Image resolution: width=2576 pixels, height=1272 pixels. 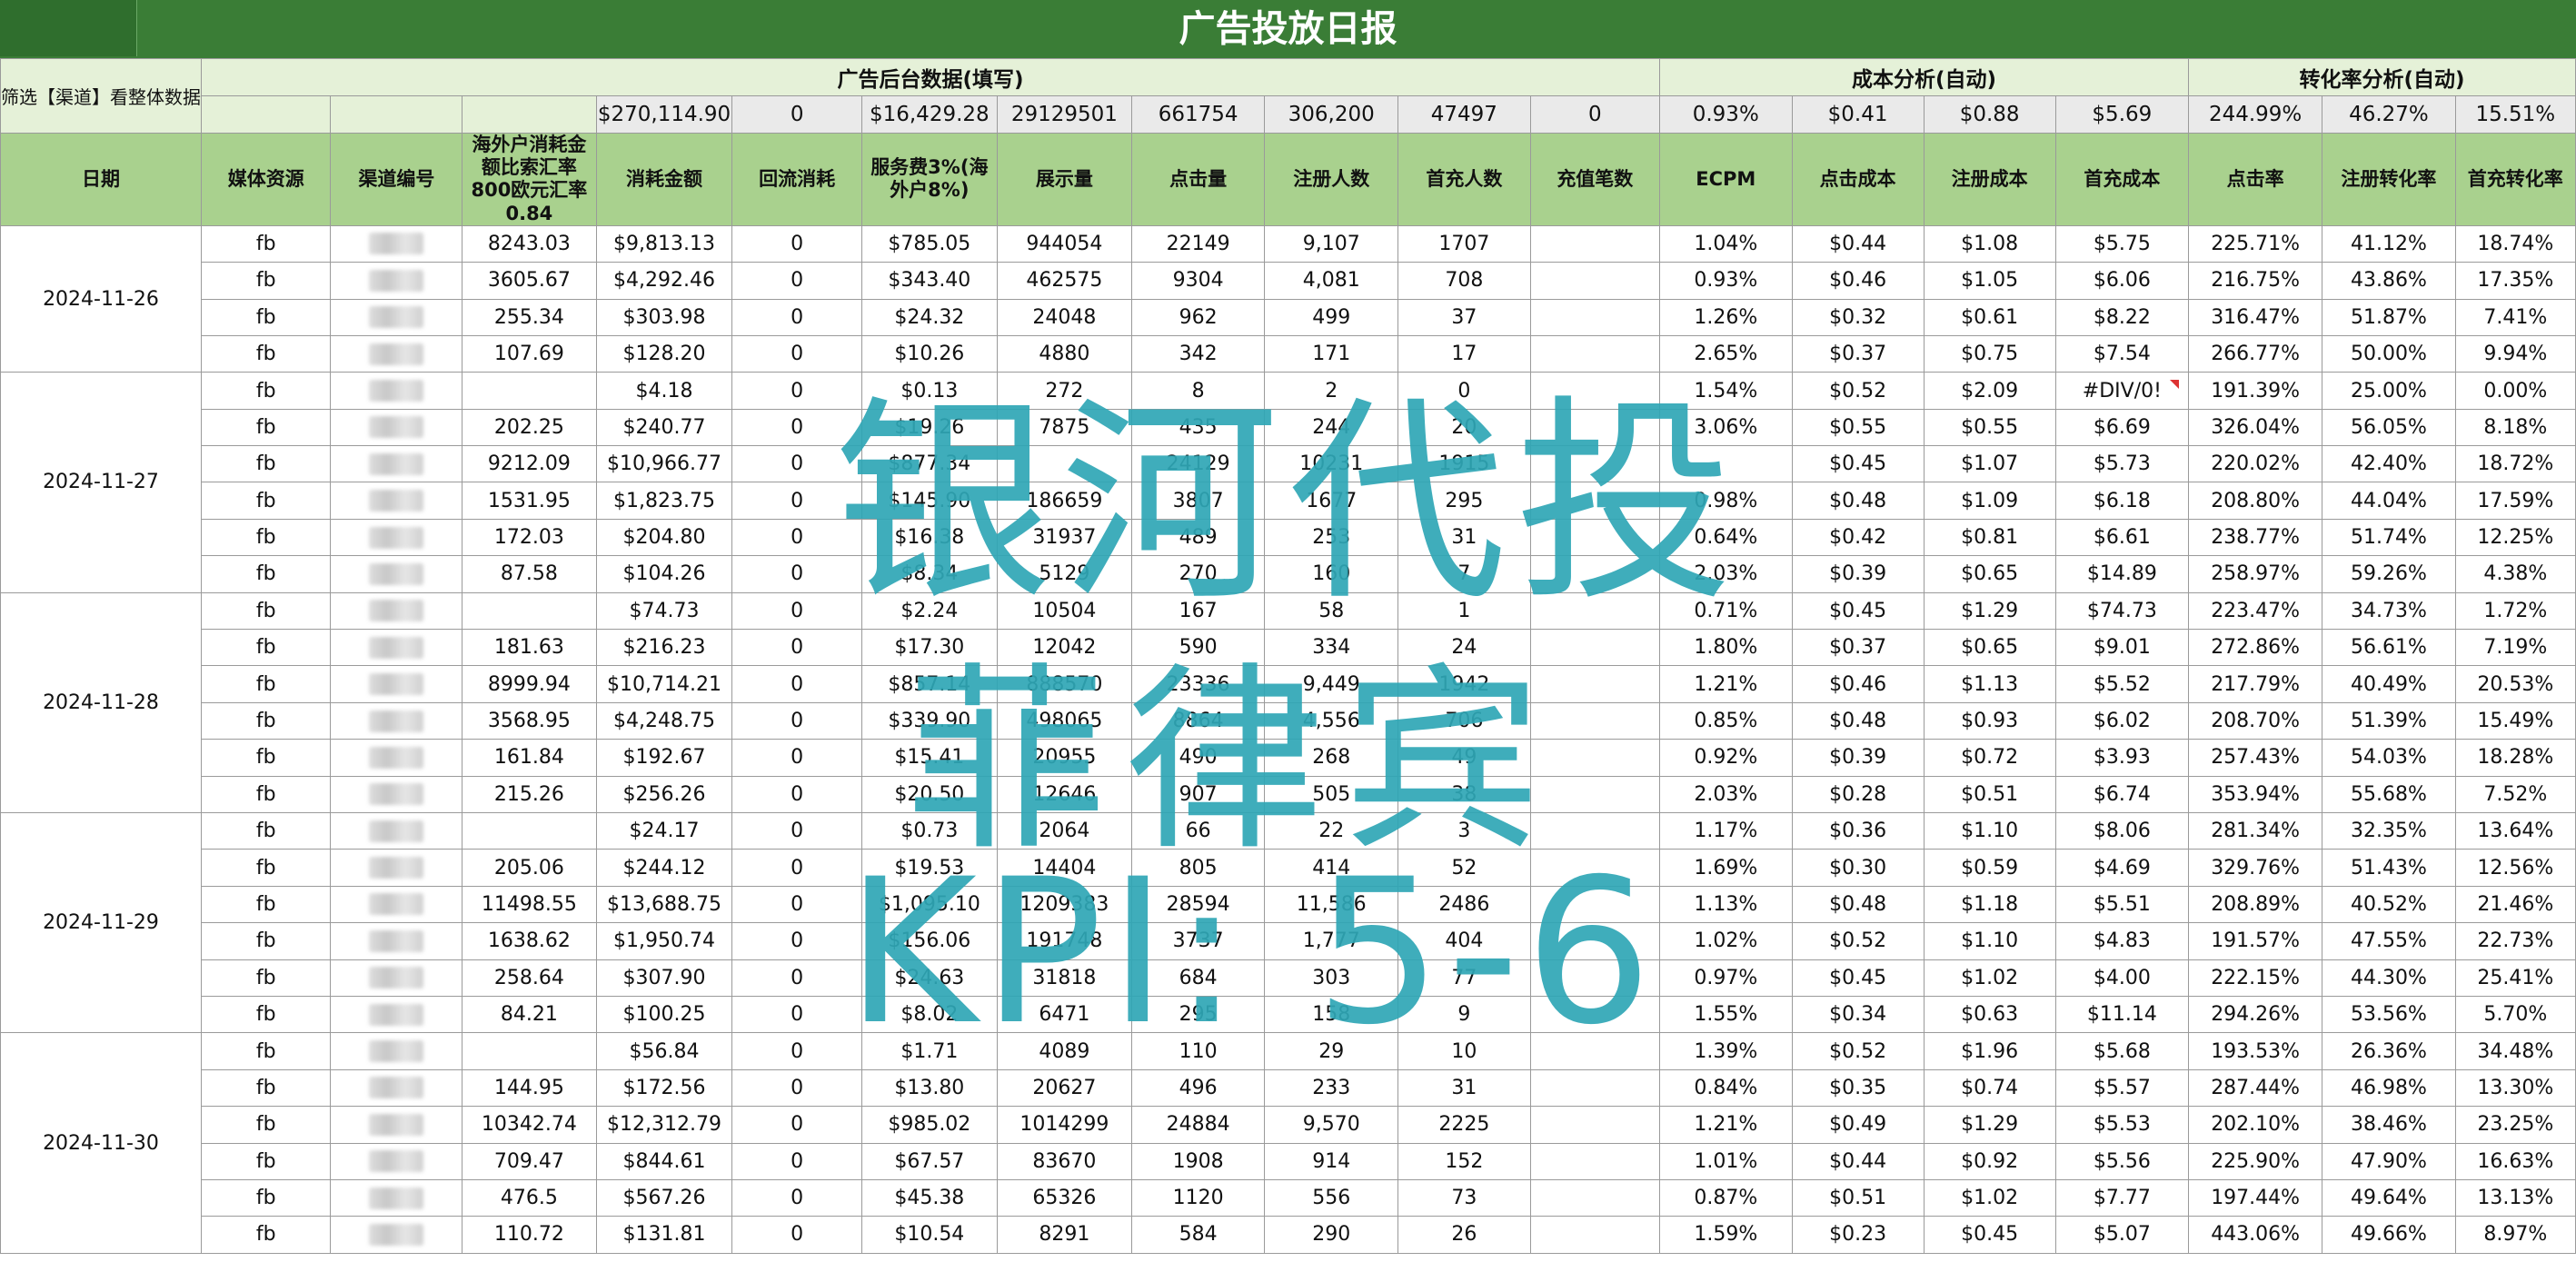 What do you see at coordinates (2255, 830) in the screenshot?
I see `data-cell: 281.34%` at bounding box center [2255, 830].